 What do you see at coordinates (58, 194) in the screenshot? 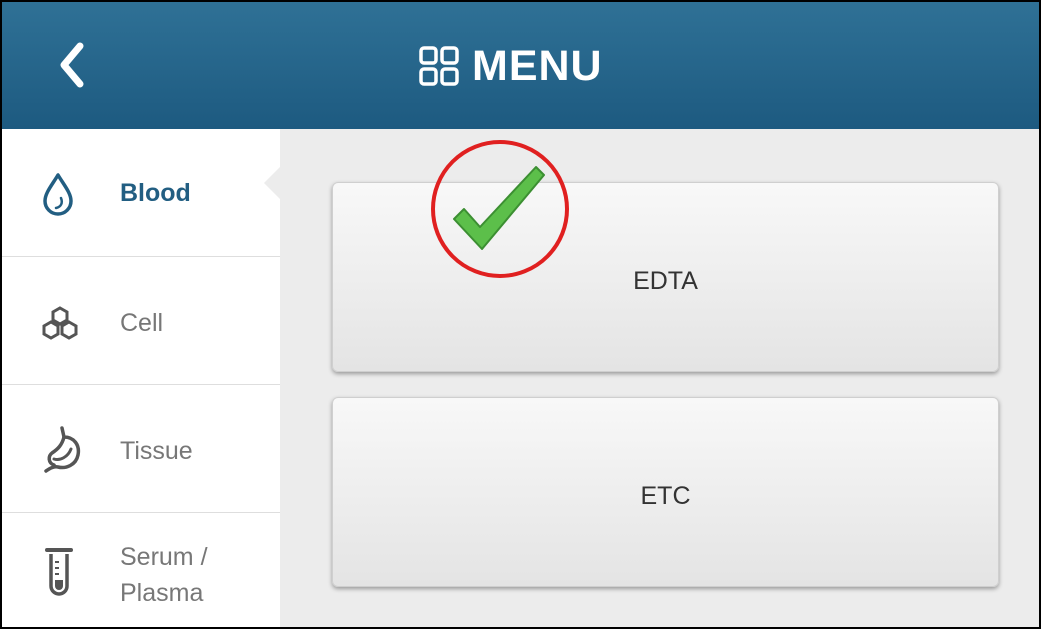
I see `drop-icon` at bounding box center [58, 194].